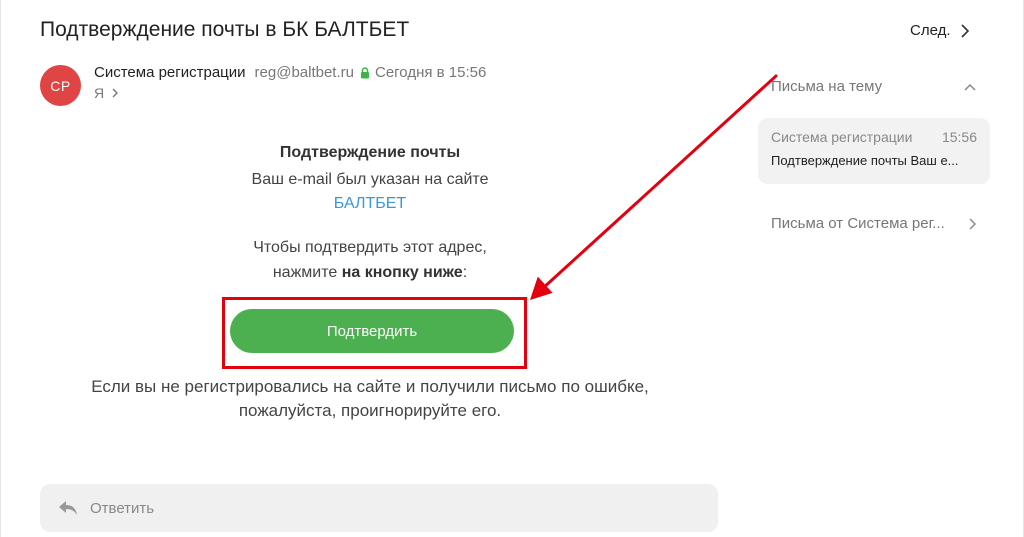 The width and height of the screenshot is (1024, 537). Describe the element at coordinates (430, 72) in the screenshot. I see `sent-time: Сегодня в 15:56` at that location.